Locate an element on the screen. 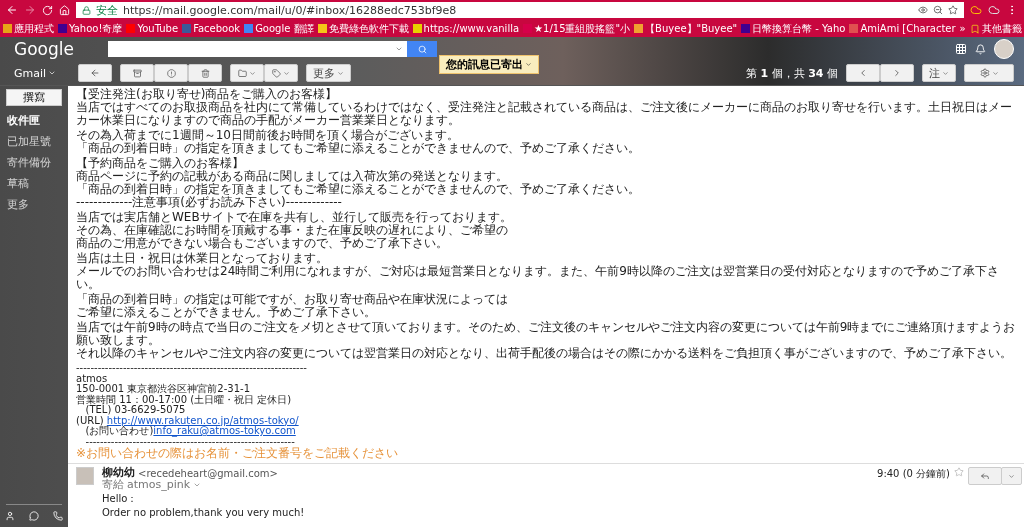  apps-grid-icon is located at coordinates (961, 49).